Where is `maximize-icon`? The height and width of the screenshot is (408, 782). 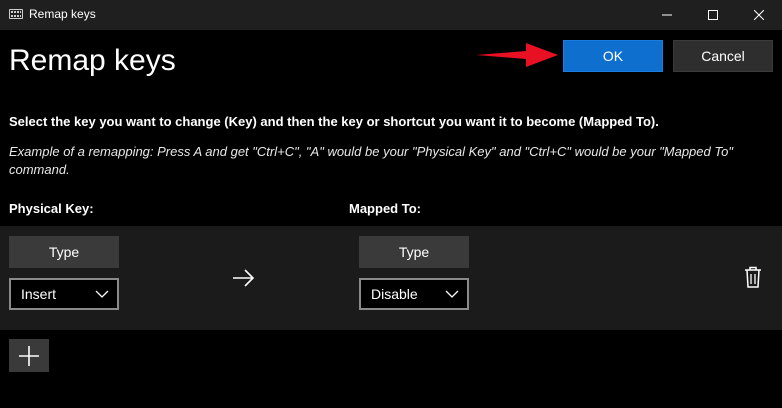
maximize-icon is located at coordinates (713, 15).